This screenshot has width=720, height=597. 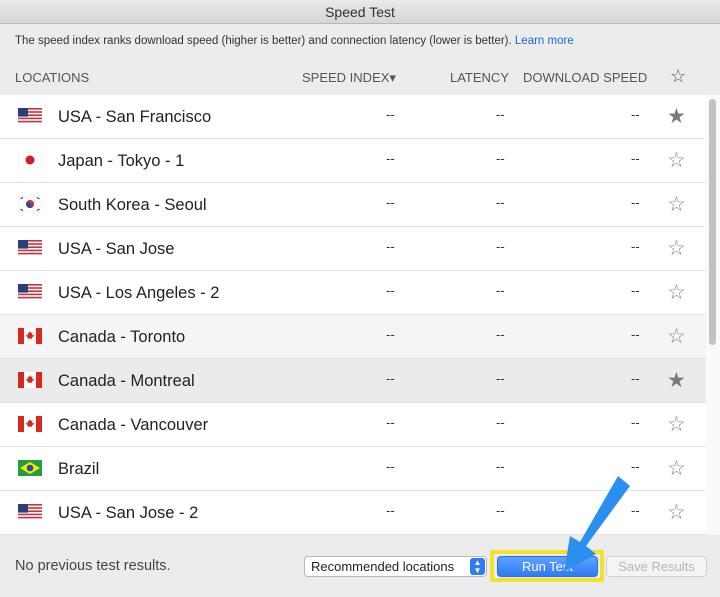 What do you see at coordinates (544, 41) in the screenshot?
I see `learn-more-link: Learn more` at bounding box center [544, 41].